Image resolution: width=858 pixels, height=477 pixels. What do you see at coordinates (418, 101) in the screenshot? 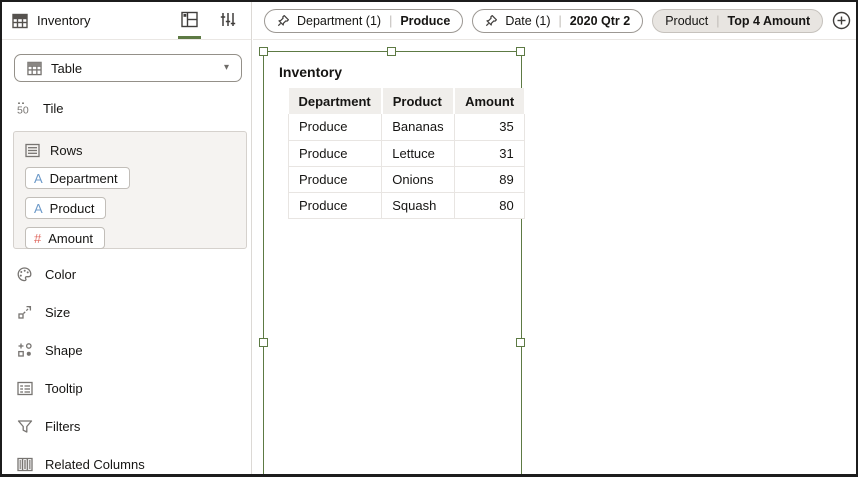
I see `column-header-product: Product` at bounding box center [418, 101].